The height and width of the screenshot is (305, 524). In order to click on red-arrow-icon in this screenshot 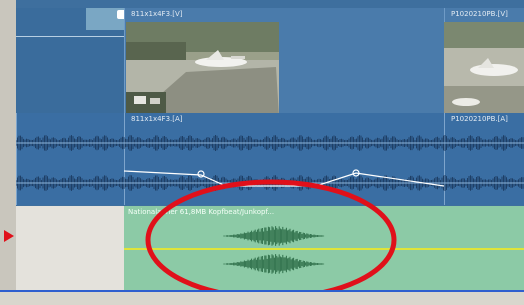, I will do `click(9, 236)`.